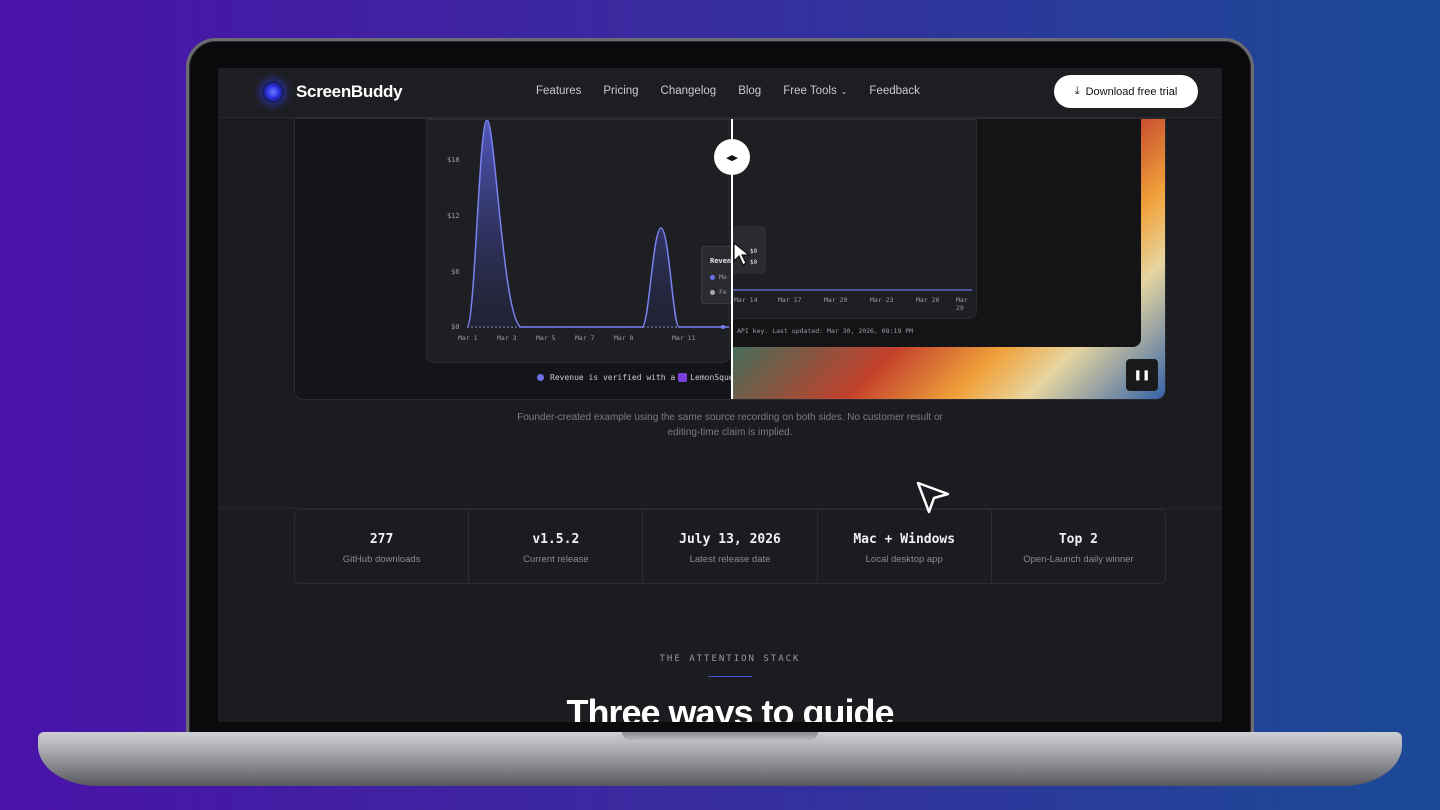 The height and width of the screenshot is (810, 1440). I want to click on verified-icon, so click(540, 377).